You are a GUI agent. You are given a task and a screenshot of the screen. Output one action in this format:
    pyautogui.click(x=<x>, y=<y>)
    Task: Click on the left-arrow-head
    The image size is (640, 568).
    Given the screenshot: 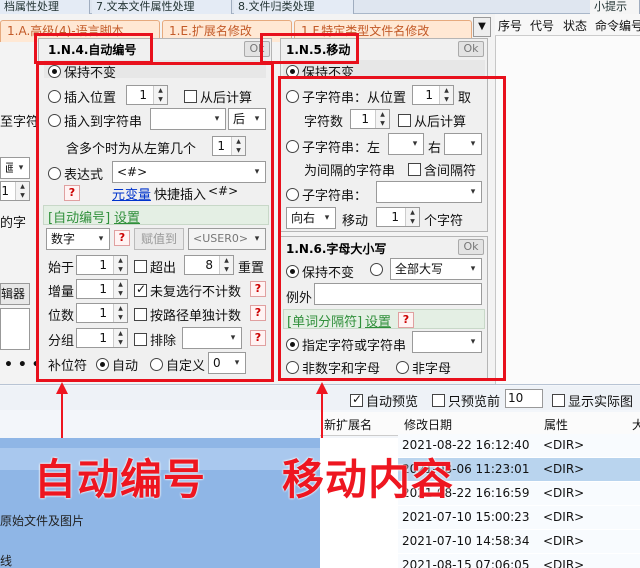 What is the action you would take?
    pyautogui.click(x=62, y=388)
    